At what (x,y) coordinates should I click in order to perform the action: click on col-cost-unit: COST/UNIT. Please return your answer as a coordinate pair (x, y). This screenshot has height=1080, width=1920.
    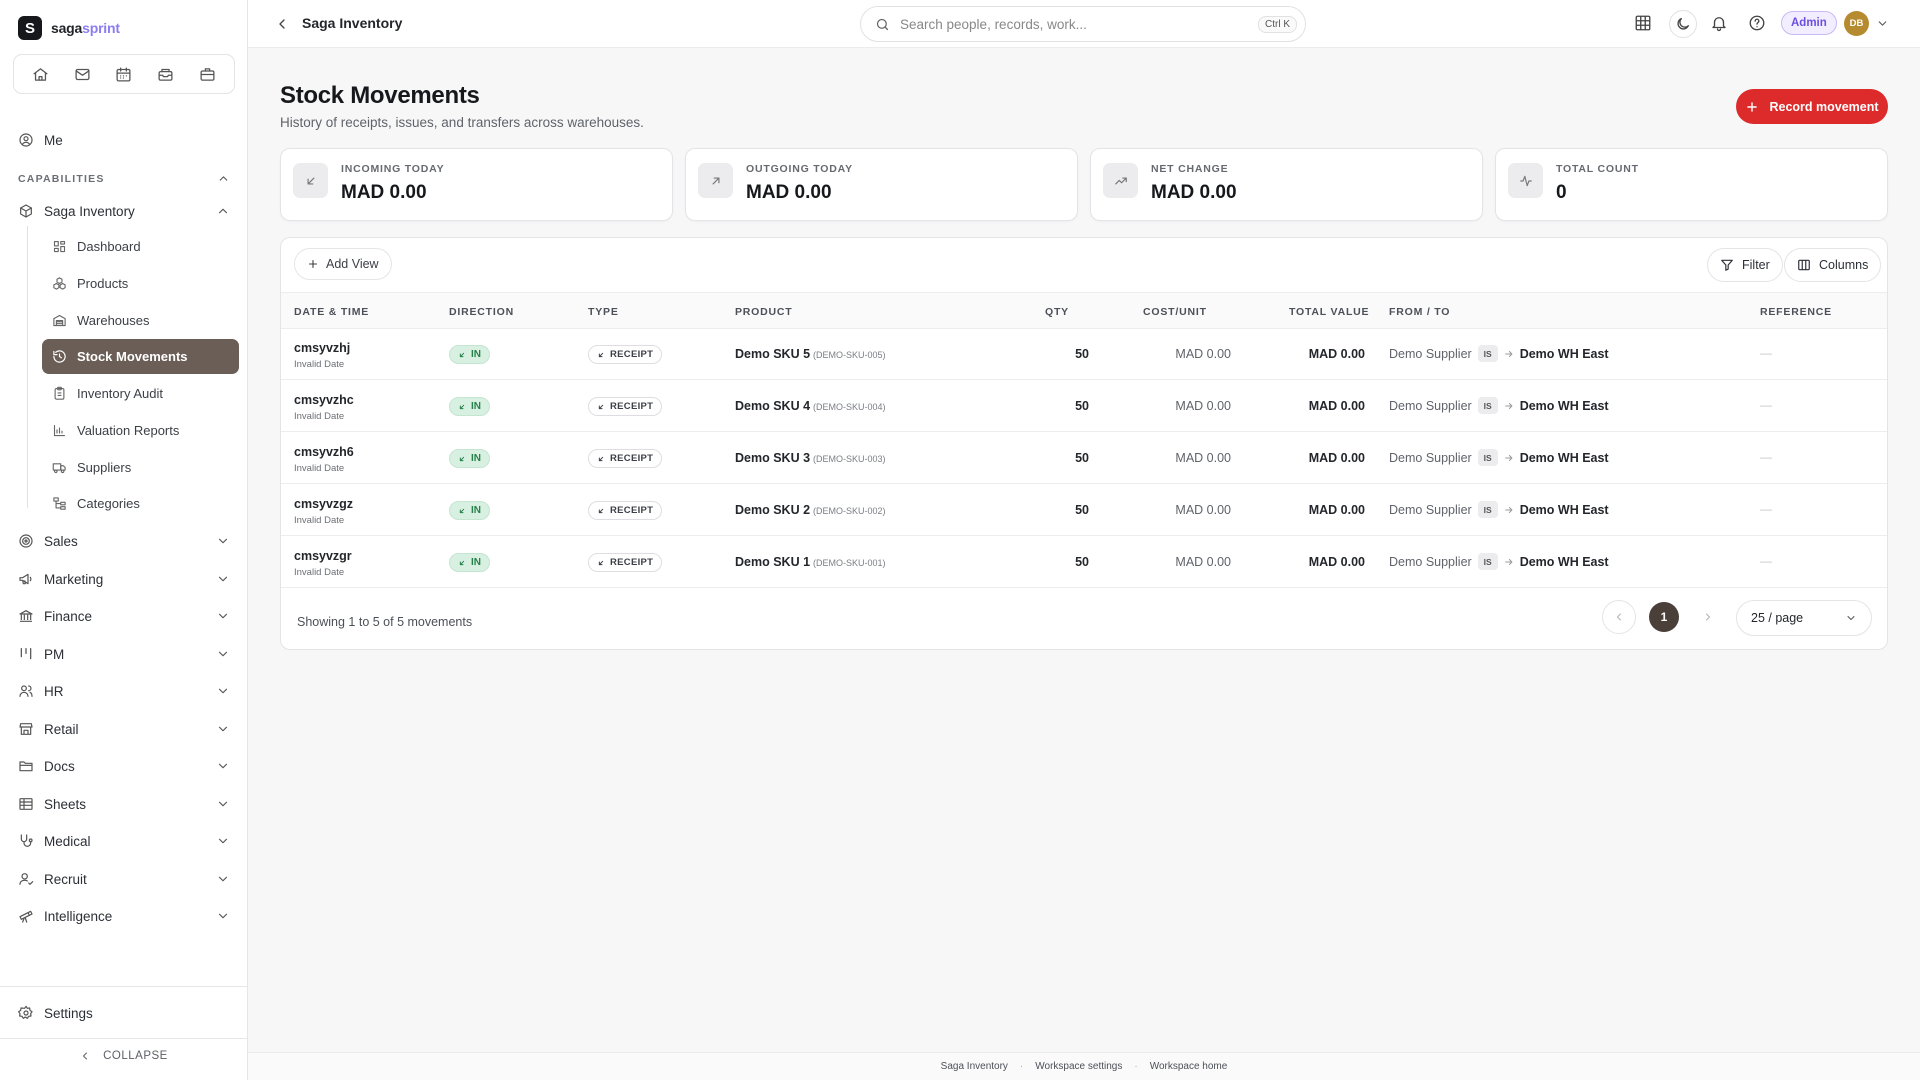
    Looking at the image, I should click on (1175, 312).